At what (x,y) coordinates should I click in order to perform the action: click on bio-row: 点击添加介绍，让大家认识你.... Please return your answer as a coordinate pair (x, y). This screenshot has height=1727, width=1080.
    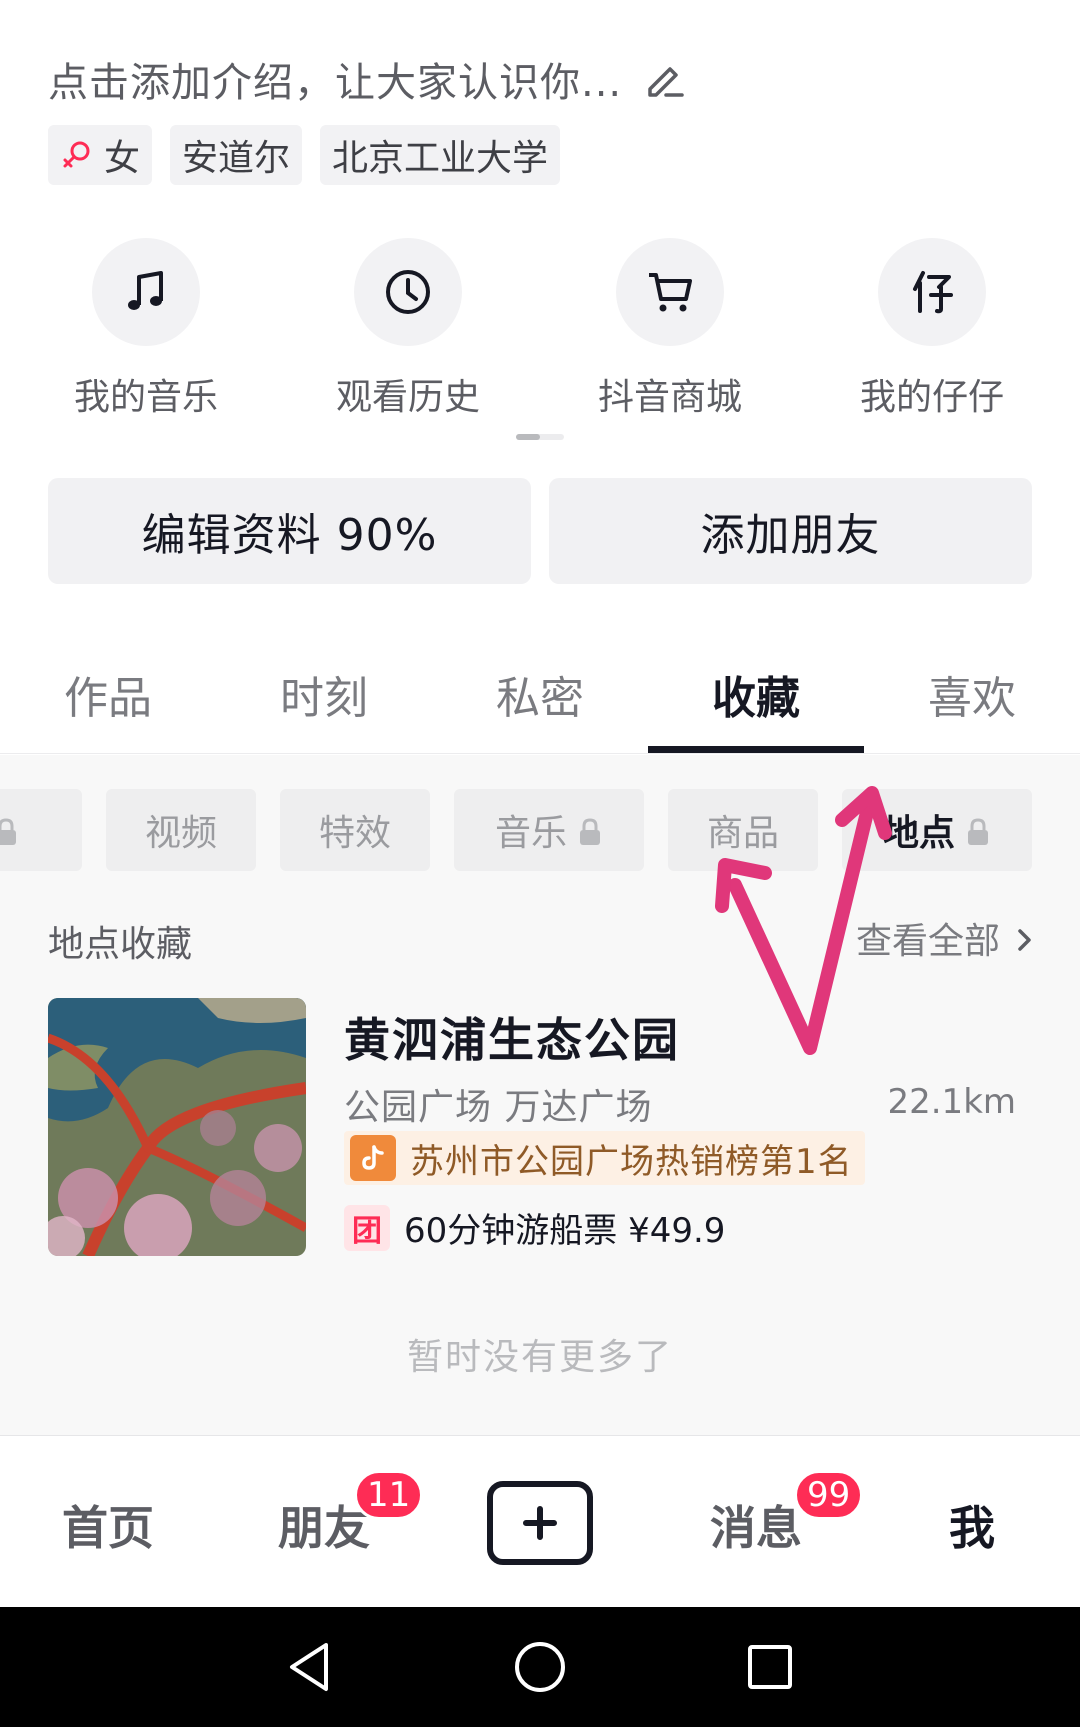
    Looking at the image, I should click on (528, 79).